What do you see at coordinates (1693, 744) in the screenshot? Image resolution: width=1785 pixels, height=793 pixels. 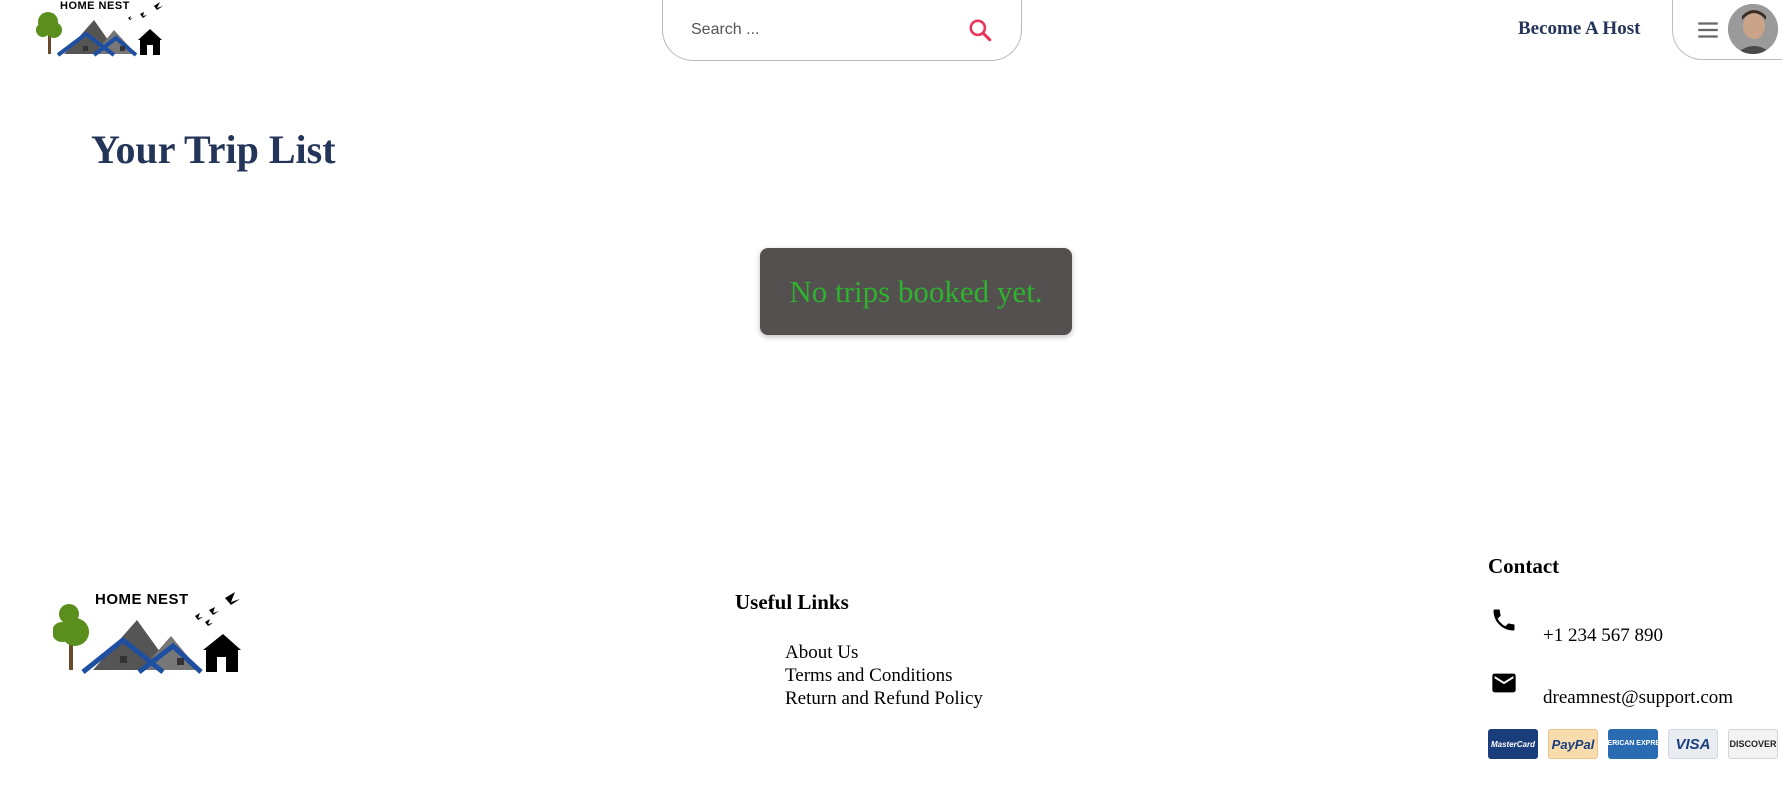 I see `visa-icon: VISA` at bounding box center [1693, 744].